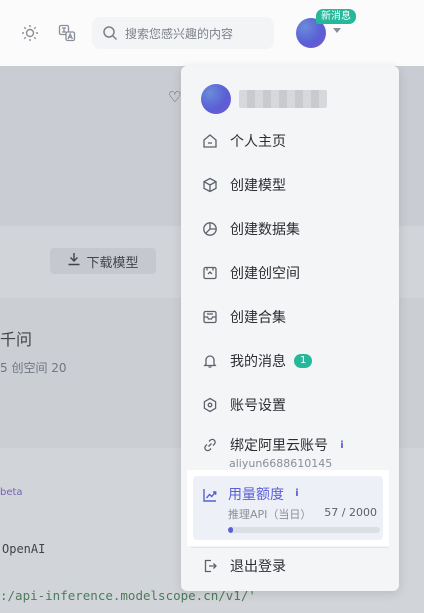 This screenshot has width=424, height=613. I want to click on settings-icon, so click(210, 405).